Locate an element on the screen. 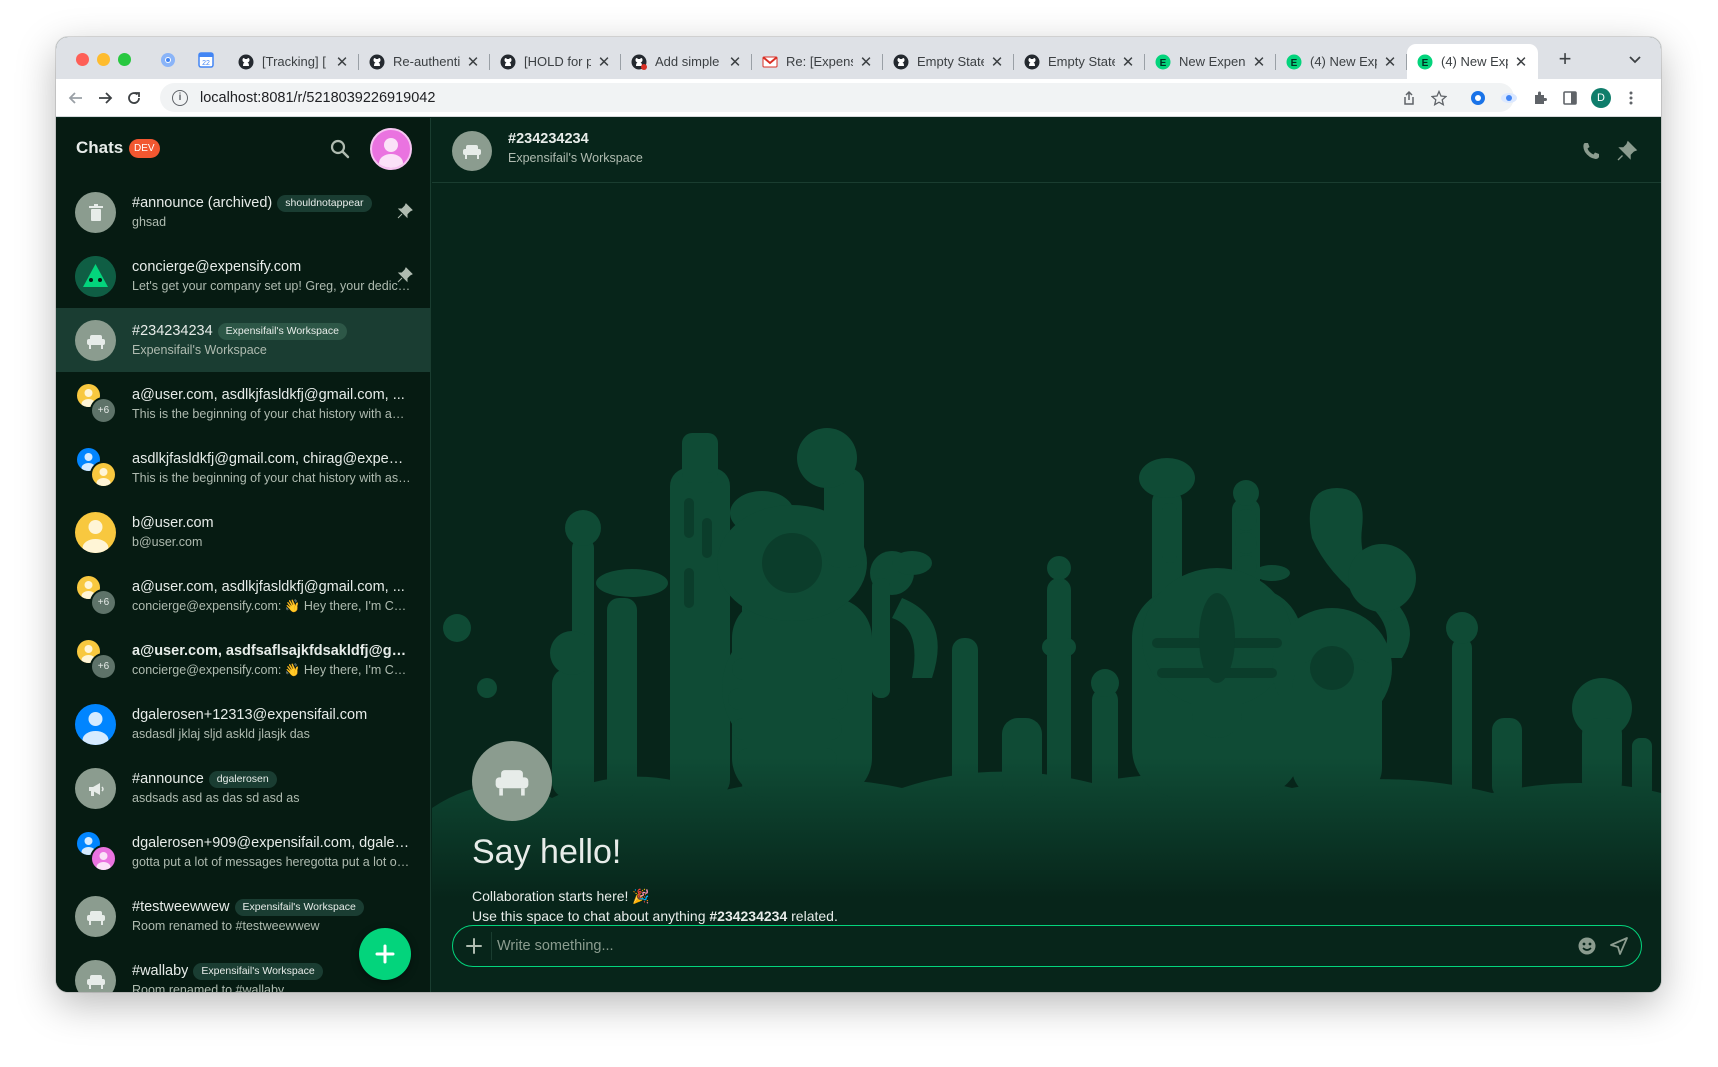  address-bar: i localhost:8081/r/5218039226919042 is located at coordinates (837, 97).